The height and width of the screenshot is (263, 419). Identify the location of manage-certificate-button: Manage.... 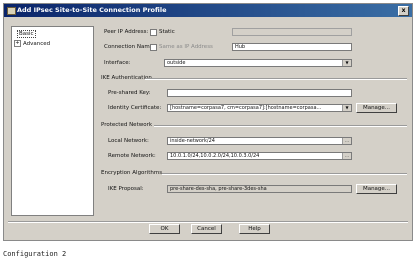
(376, 108).